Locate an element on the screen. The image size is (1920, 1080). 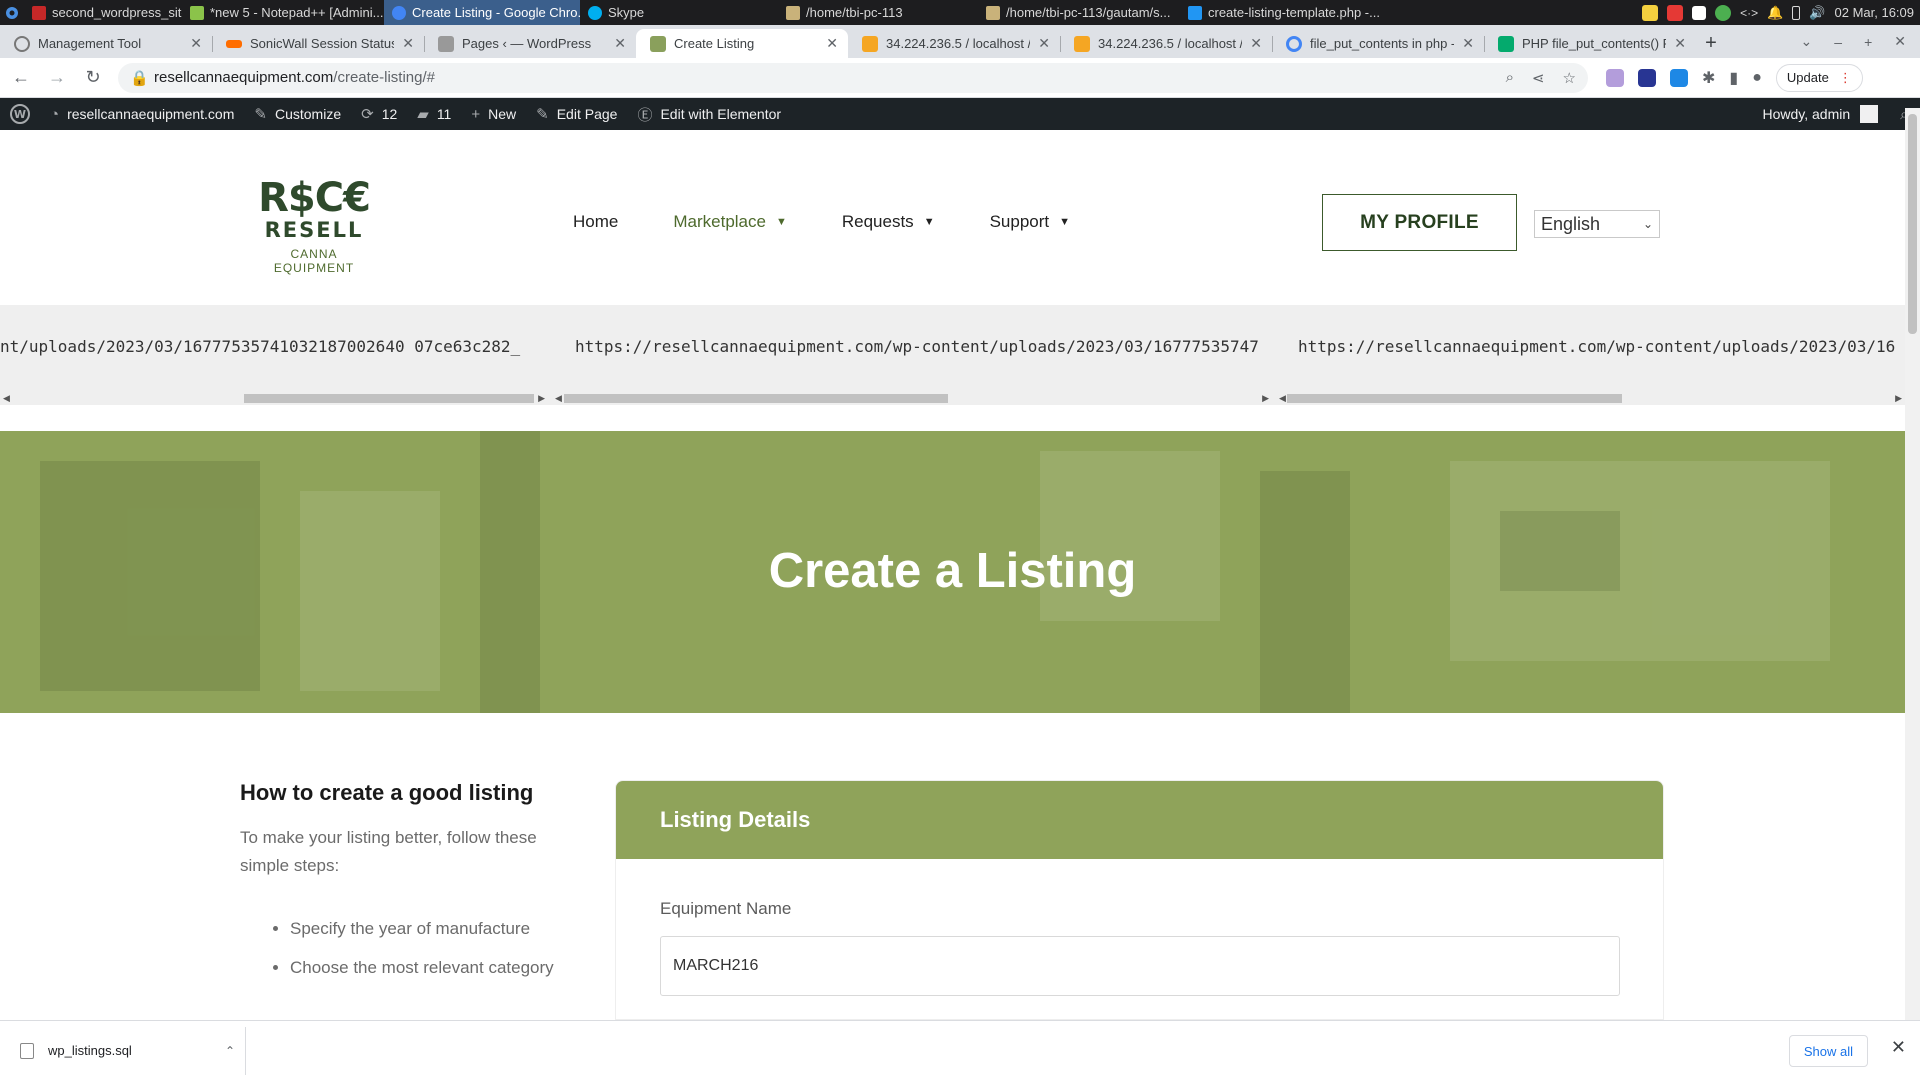
anydesk-tray-icon is located at coordinates (1675, 12).